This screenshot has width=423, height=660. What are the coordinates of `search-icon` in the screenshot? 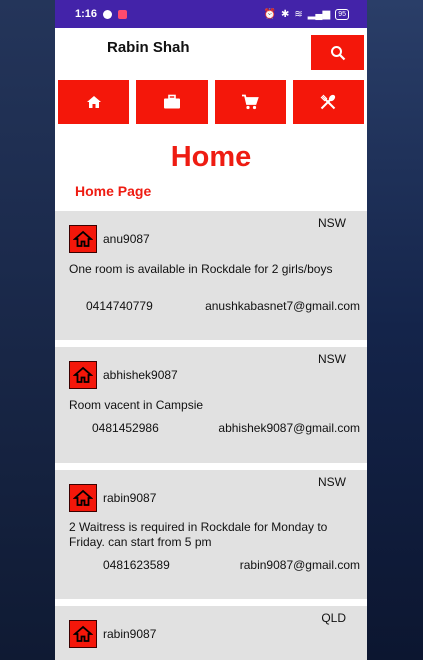 It's located at (337, 52).